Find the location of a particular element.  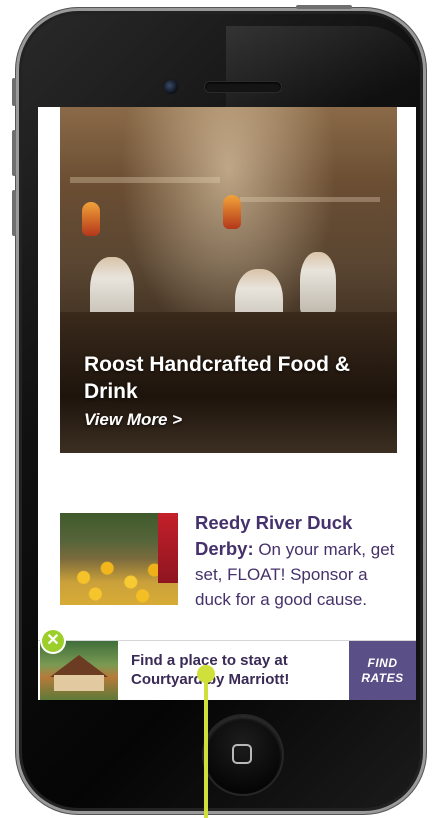

home-square-icon is located at coordinates (242, 754).